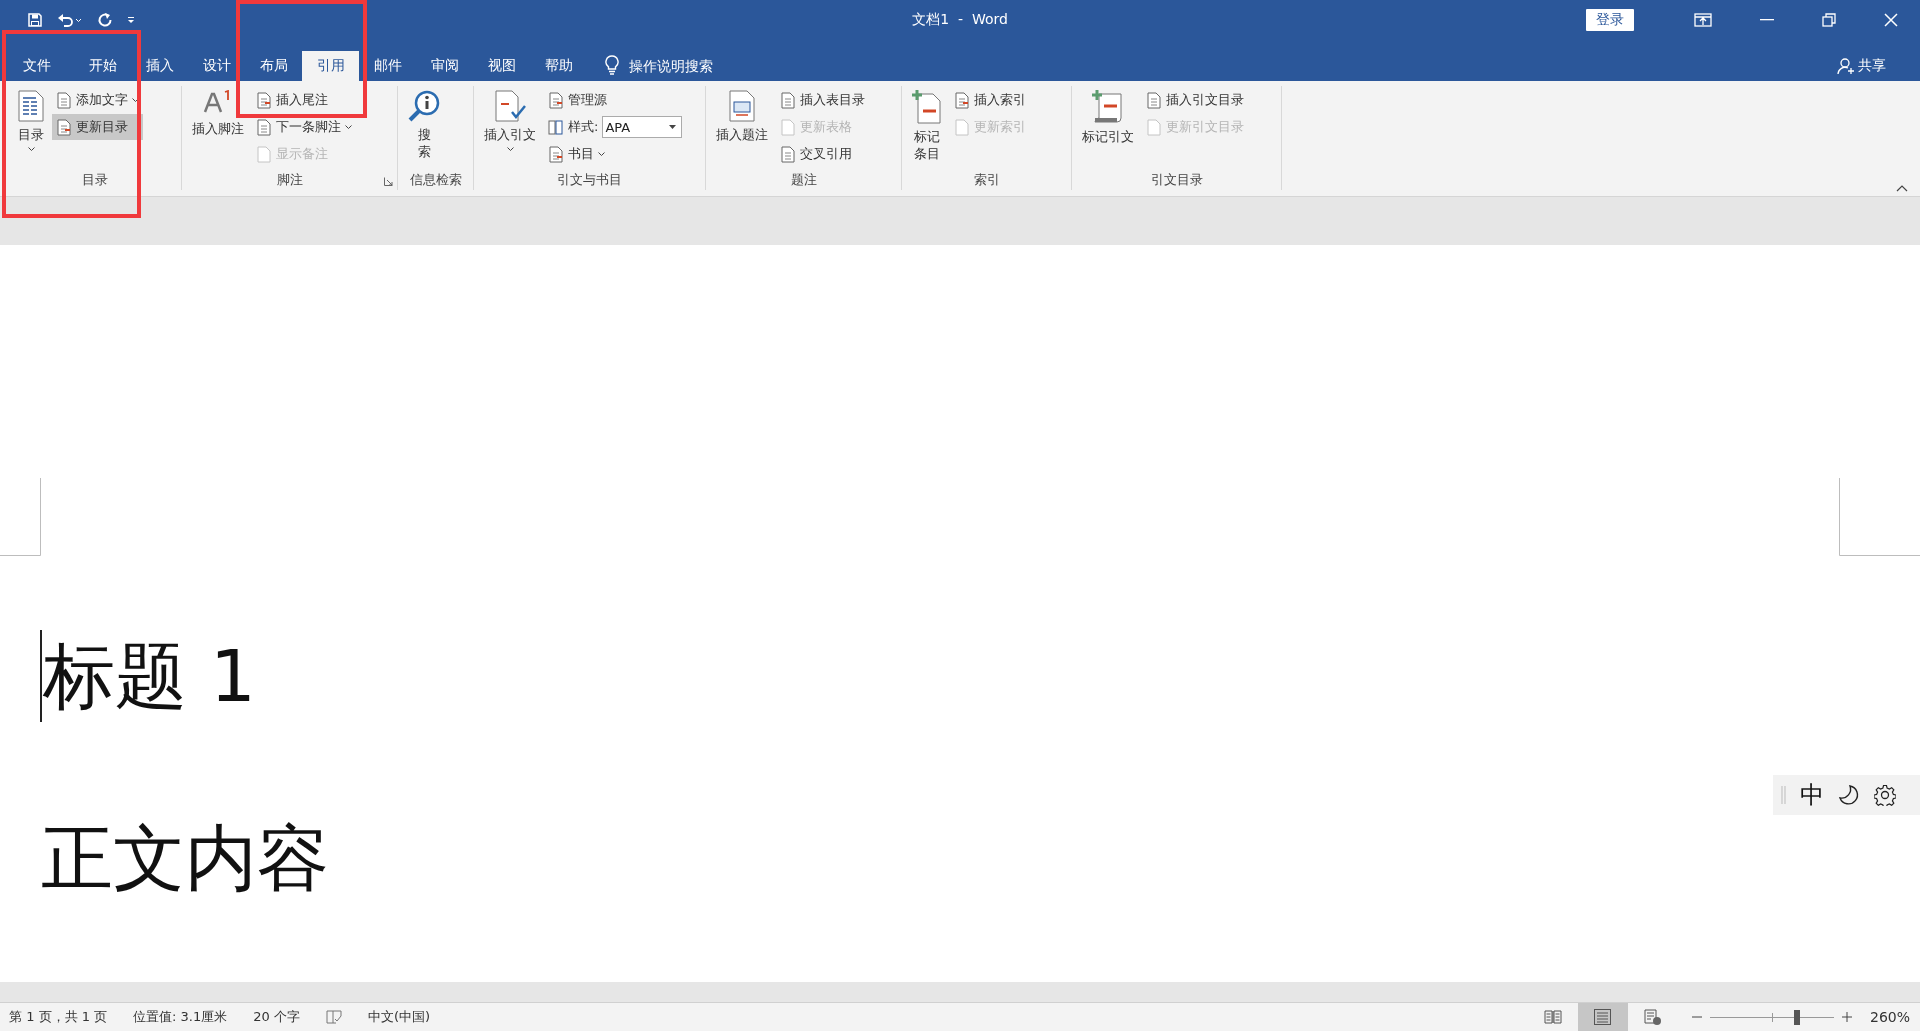  I want to click on ribbon-button: 更新目录, so click(97, 127).